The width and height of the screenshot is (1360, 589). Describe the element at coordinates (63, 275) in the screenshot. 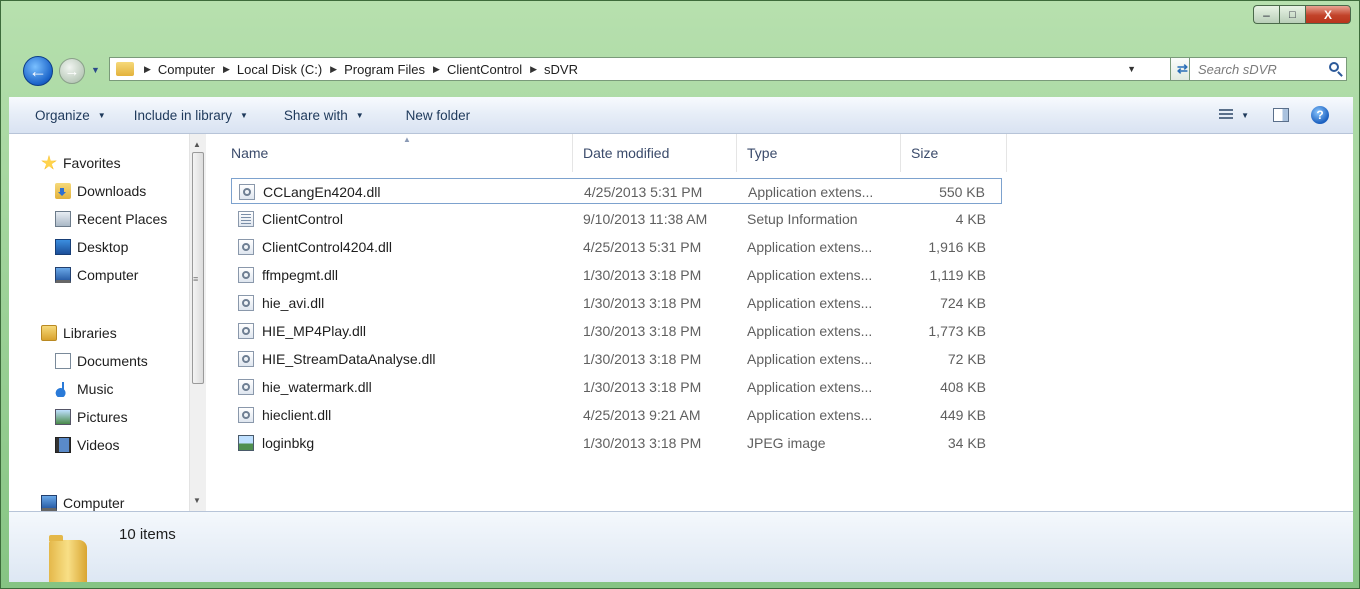

I see `computer-icon` at that location.